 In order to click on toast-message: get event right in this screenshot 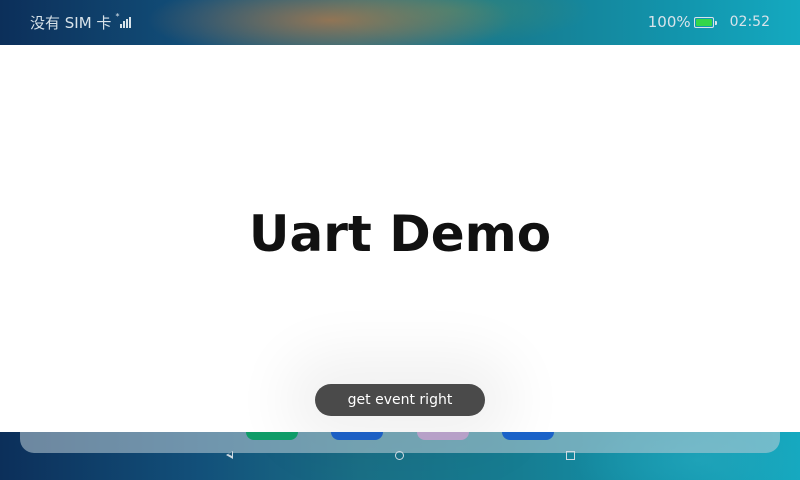, I will do `click(400, 400)`.